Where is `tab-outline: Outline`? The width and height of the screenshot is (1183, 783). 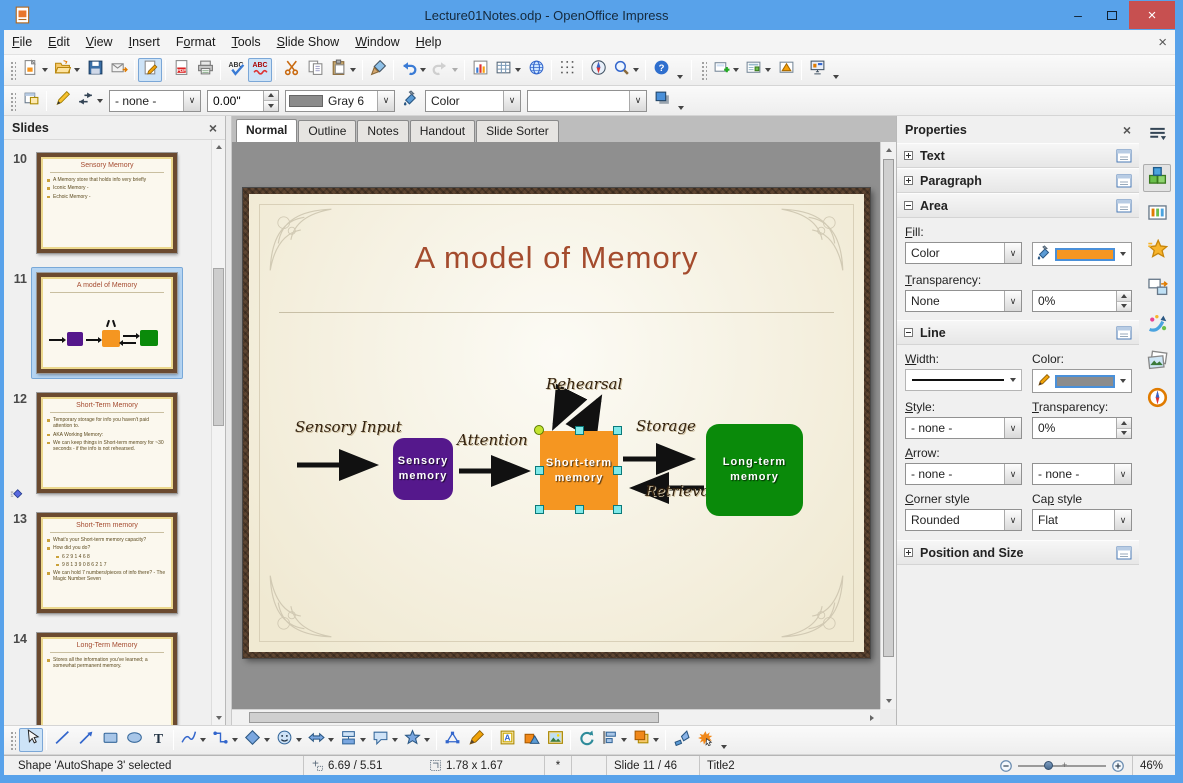
tab-outline: Outline is located at coordinates (327, 131).